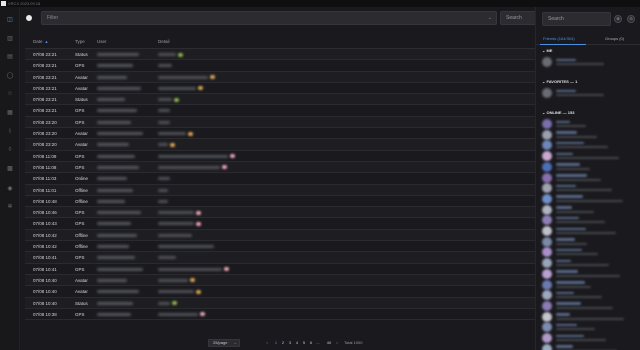 This screenshot has width=640, height=350. What do you see at coordinates (631, 19) in the screenshot?
I see `settings-icon: ⊙` at bounding box center [631, 19].